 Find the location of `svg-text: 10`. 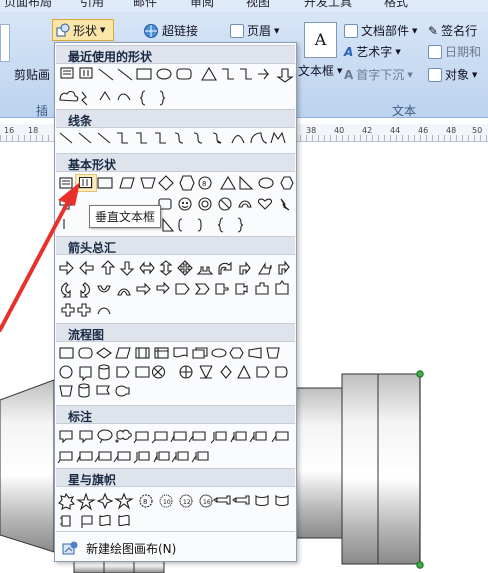

svg-text: 10 is located at coordinates (167, 502).